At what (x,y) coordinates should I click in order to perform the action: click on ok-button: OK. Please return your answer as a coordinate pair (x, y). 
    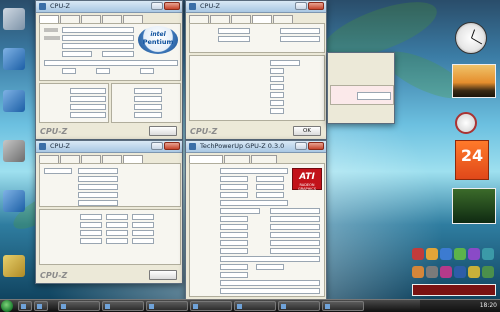
    Looking at the image, I should click on (307, 131).